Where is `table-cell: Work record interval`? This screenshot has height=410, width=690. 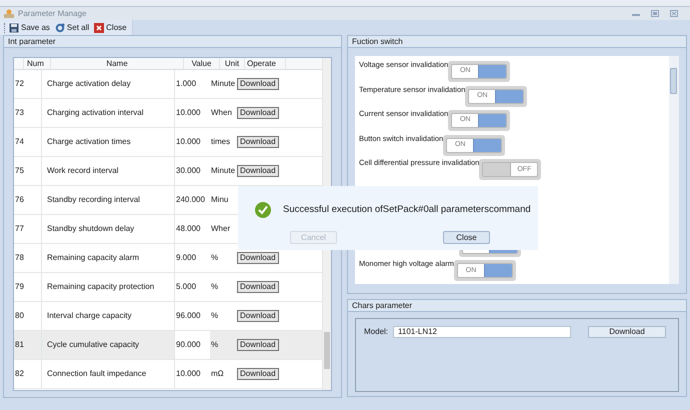 table-cell: Work record interval is located at coordinates (107, 171).